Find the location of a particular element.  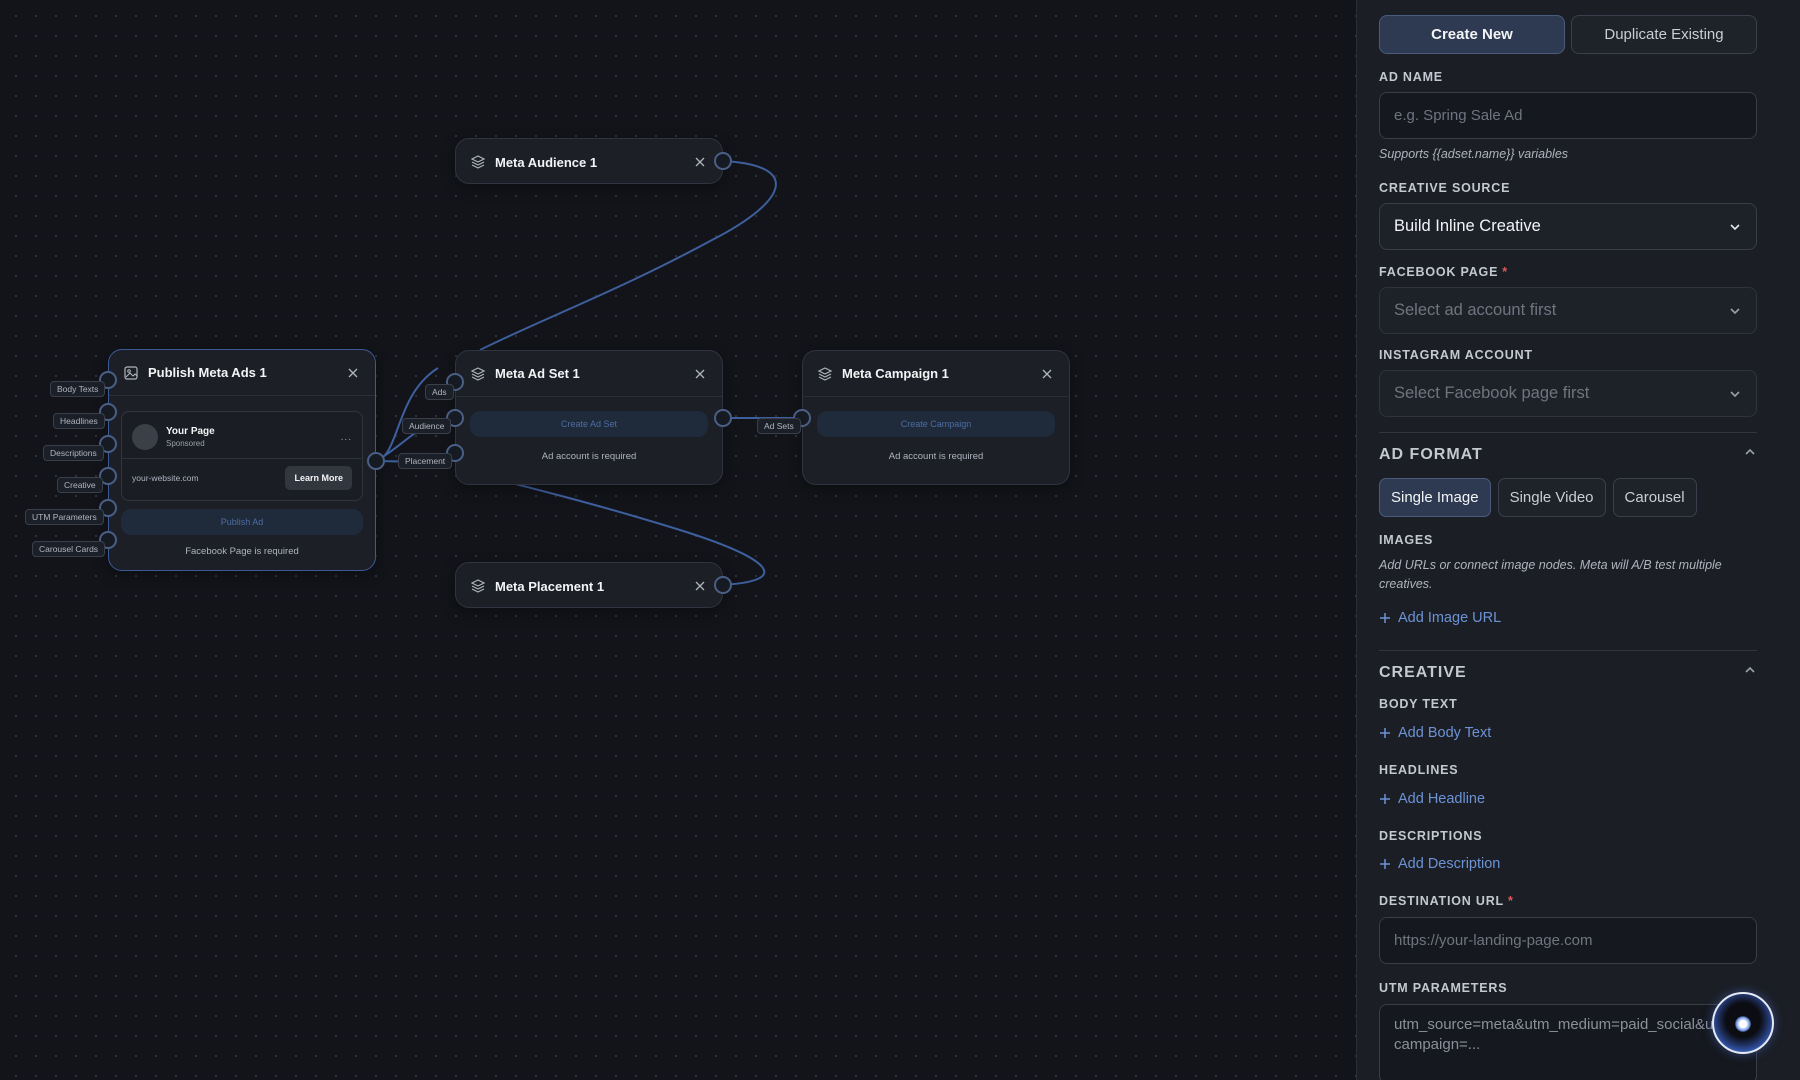

add-description-button: Add Description is located at coordinates (1568, 864).